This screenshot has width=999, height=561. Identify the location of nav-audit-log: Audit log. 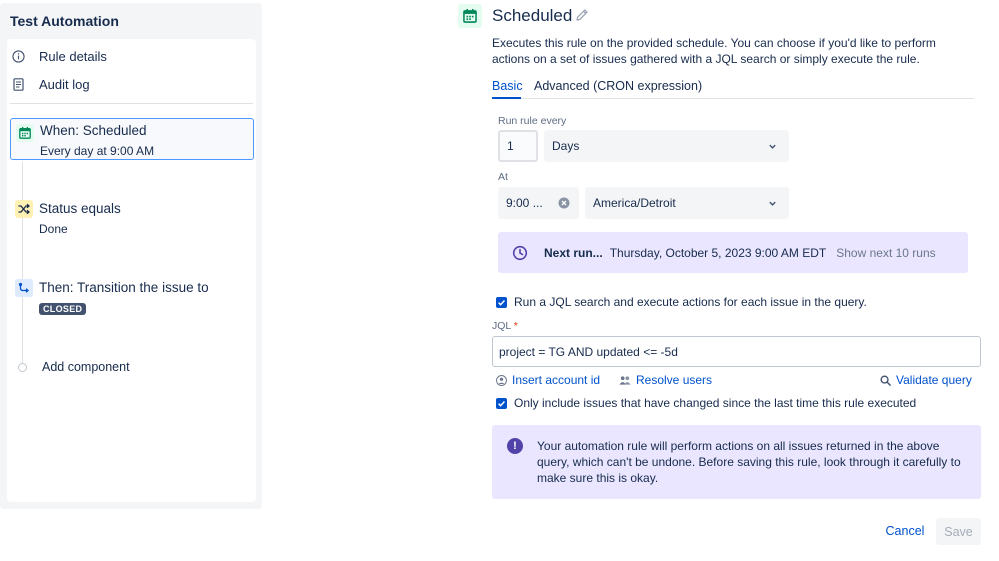
(50, 84).